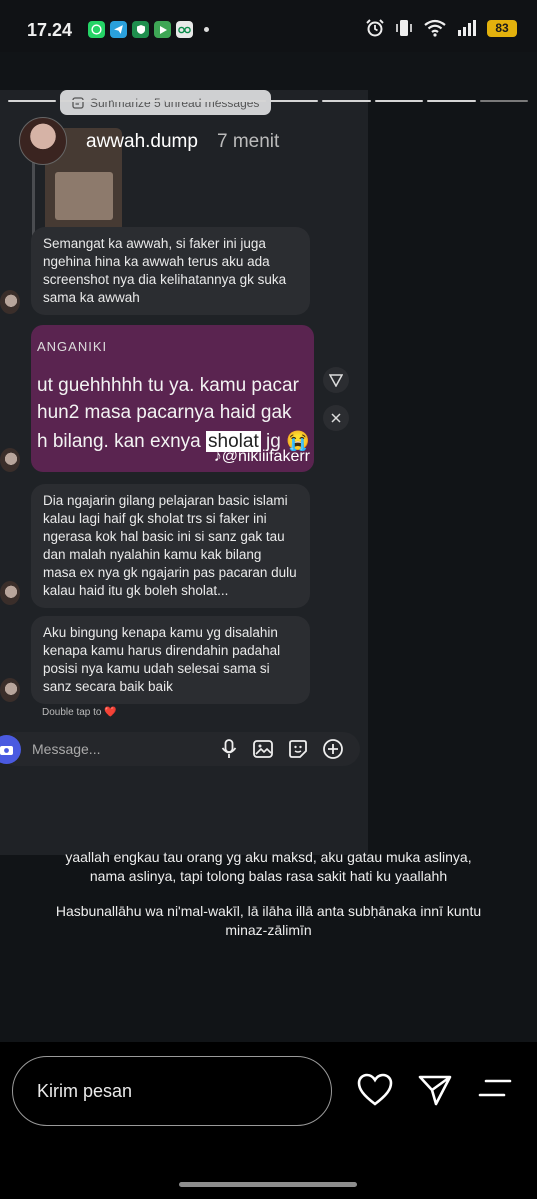 This screenshot has height=1199, width=537. Describe the element at coordinates (268, 930) in the screenshot. I see `caption-line: minaz-zālimīn` at that location.